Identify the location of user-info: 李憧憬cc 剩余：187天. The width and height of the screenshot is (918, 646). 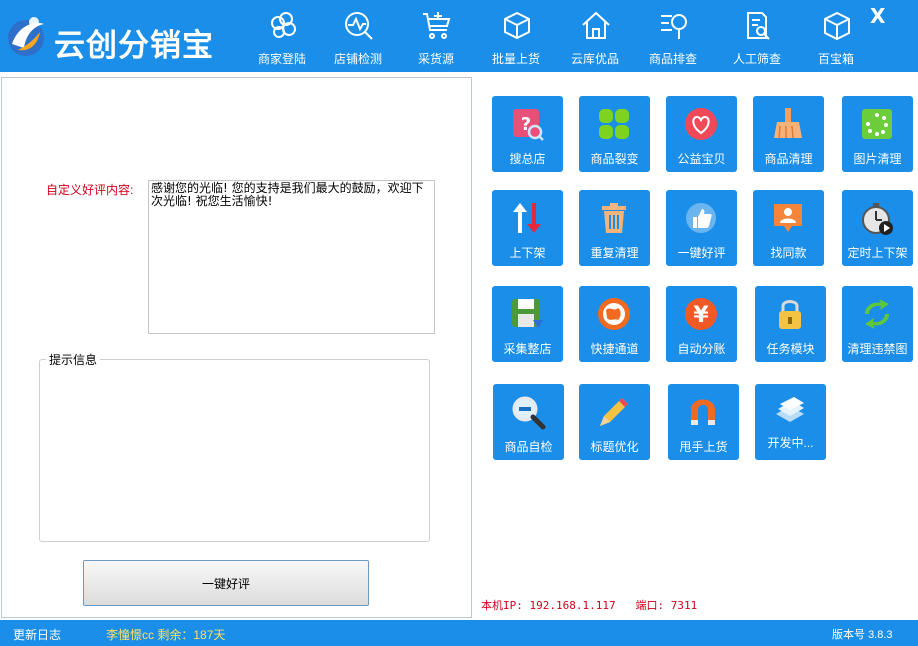
(165, 634).